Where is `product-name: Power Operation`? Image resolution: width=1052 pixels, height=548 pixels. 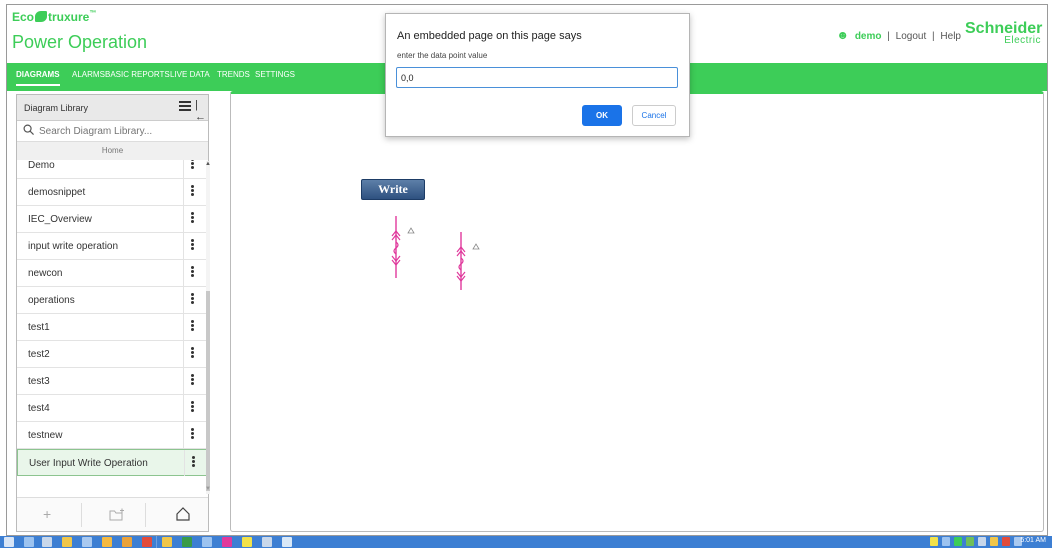
product-name: Power Operation is located at coordinates (80, 42).